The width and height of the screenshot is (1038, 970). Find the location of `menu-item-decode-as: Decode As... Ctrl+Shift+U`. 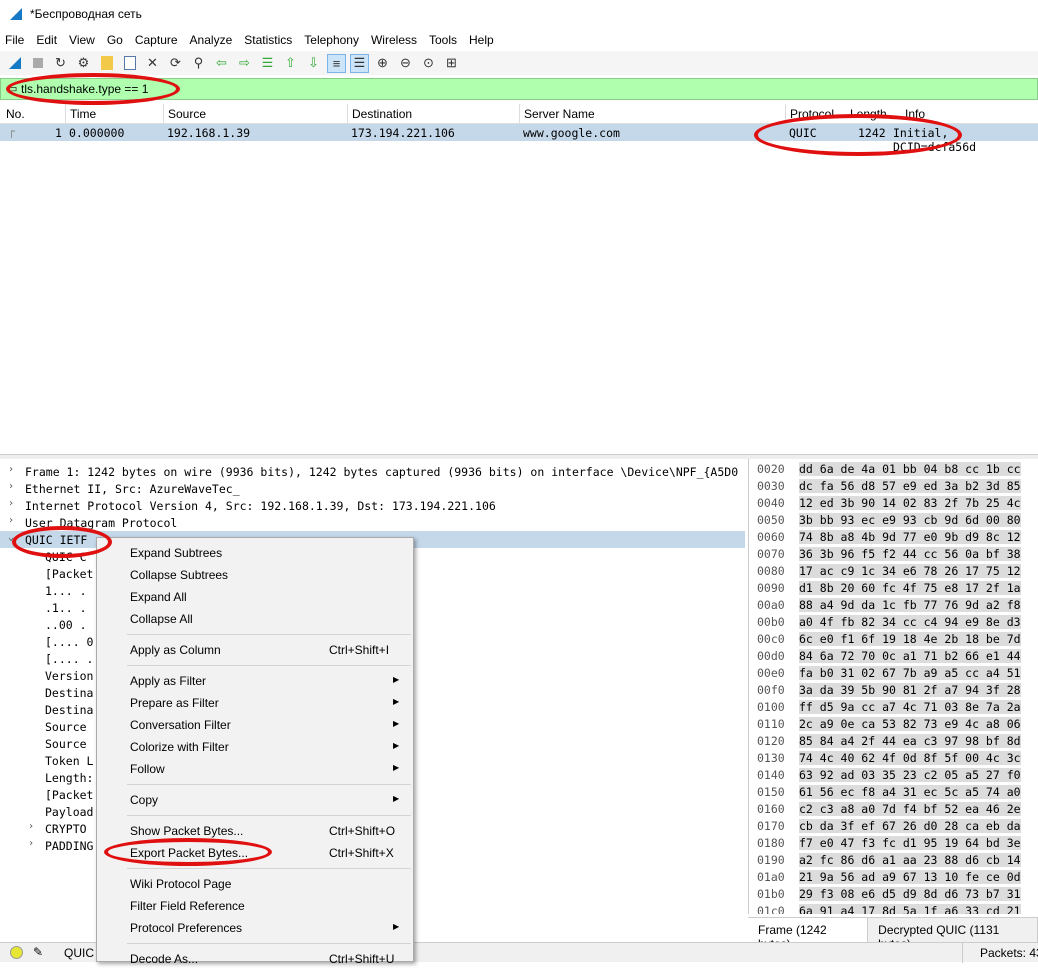

menu-item-decode-as: Decode As... Ctrl+Shift+U is located at coordinates (255, 959).